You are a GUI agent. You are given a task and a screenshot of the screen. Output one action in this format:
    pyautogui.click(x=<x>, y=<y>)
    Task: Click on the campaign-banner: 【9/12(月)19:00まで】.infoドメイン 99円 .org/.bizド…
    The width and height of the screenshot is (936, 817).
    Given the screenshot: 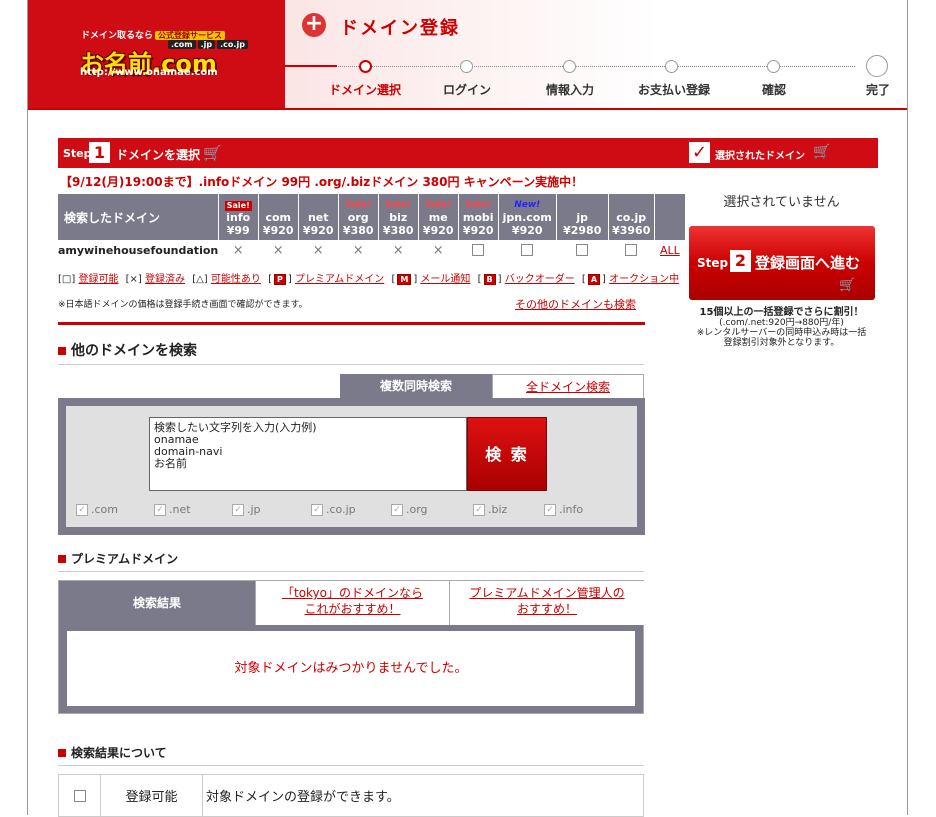 What is the action you would take?
    pyautogui.click(x=321, y=181)
    